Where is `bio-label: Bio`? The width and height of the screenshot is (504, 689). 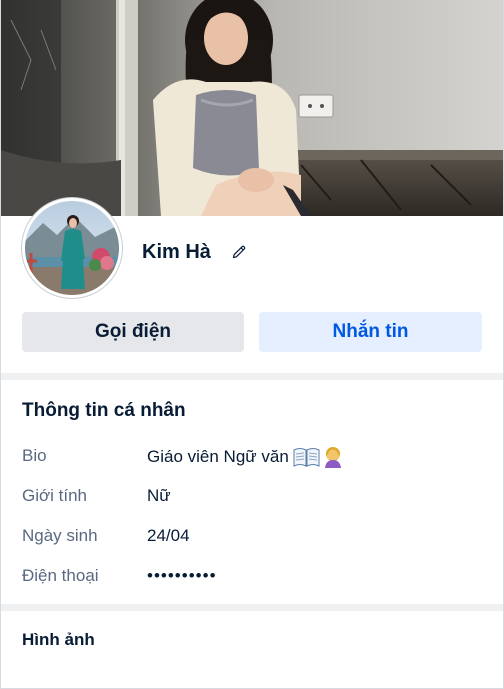 bio-label: Bio is located at coordinates (34, 455).